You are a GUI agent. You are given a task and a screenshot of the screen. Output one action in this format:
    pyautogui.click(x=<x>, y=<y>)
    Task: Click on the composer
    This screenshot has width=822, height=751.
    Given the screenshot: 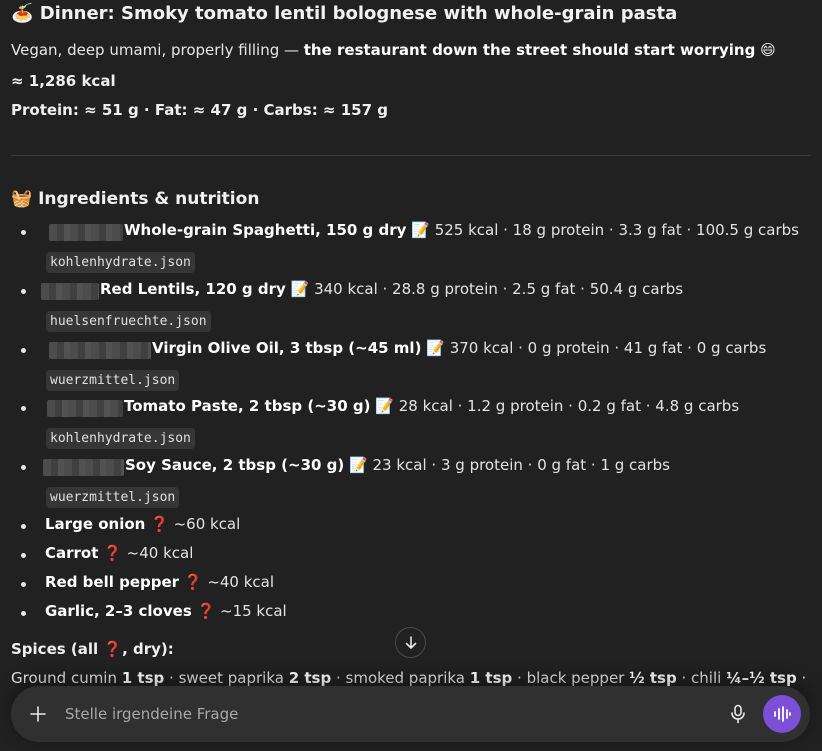 What is the action you would take?
    pyautogui.click(x=410, y=714)
    